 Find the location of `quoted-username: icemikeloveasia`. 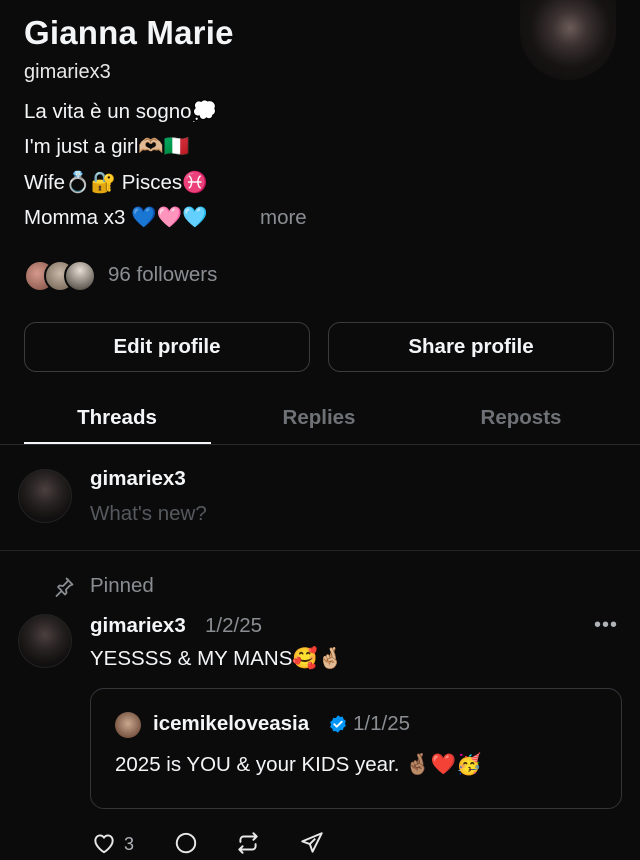

quoted-username: icemikeloveasia is located at coordinates (231, 724).